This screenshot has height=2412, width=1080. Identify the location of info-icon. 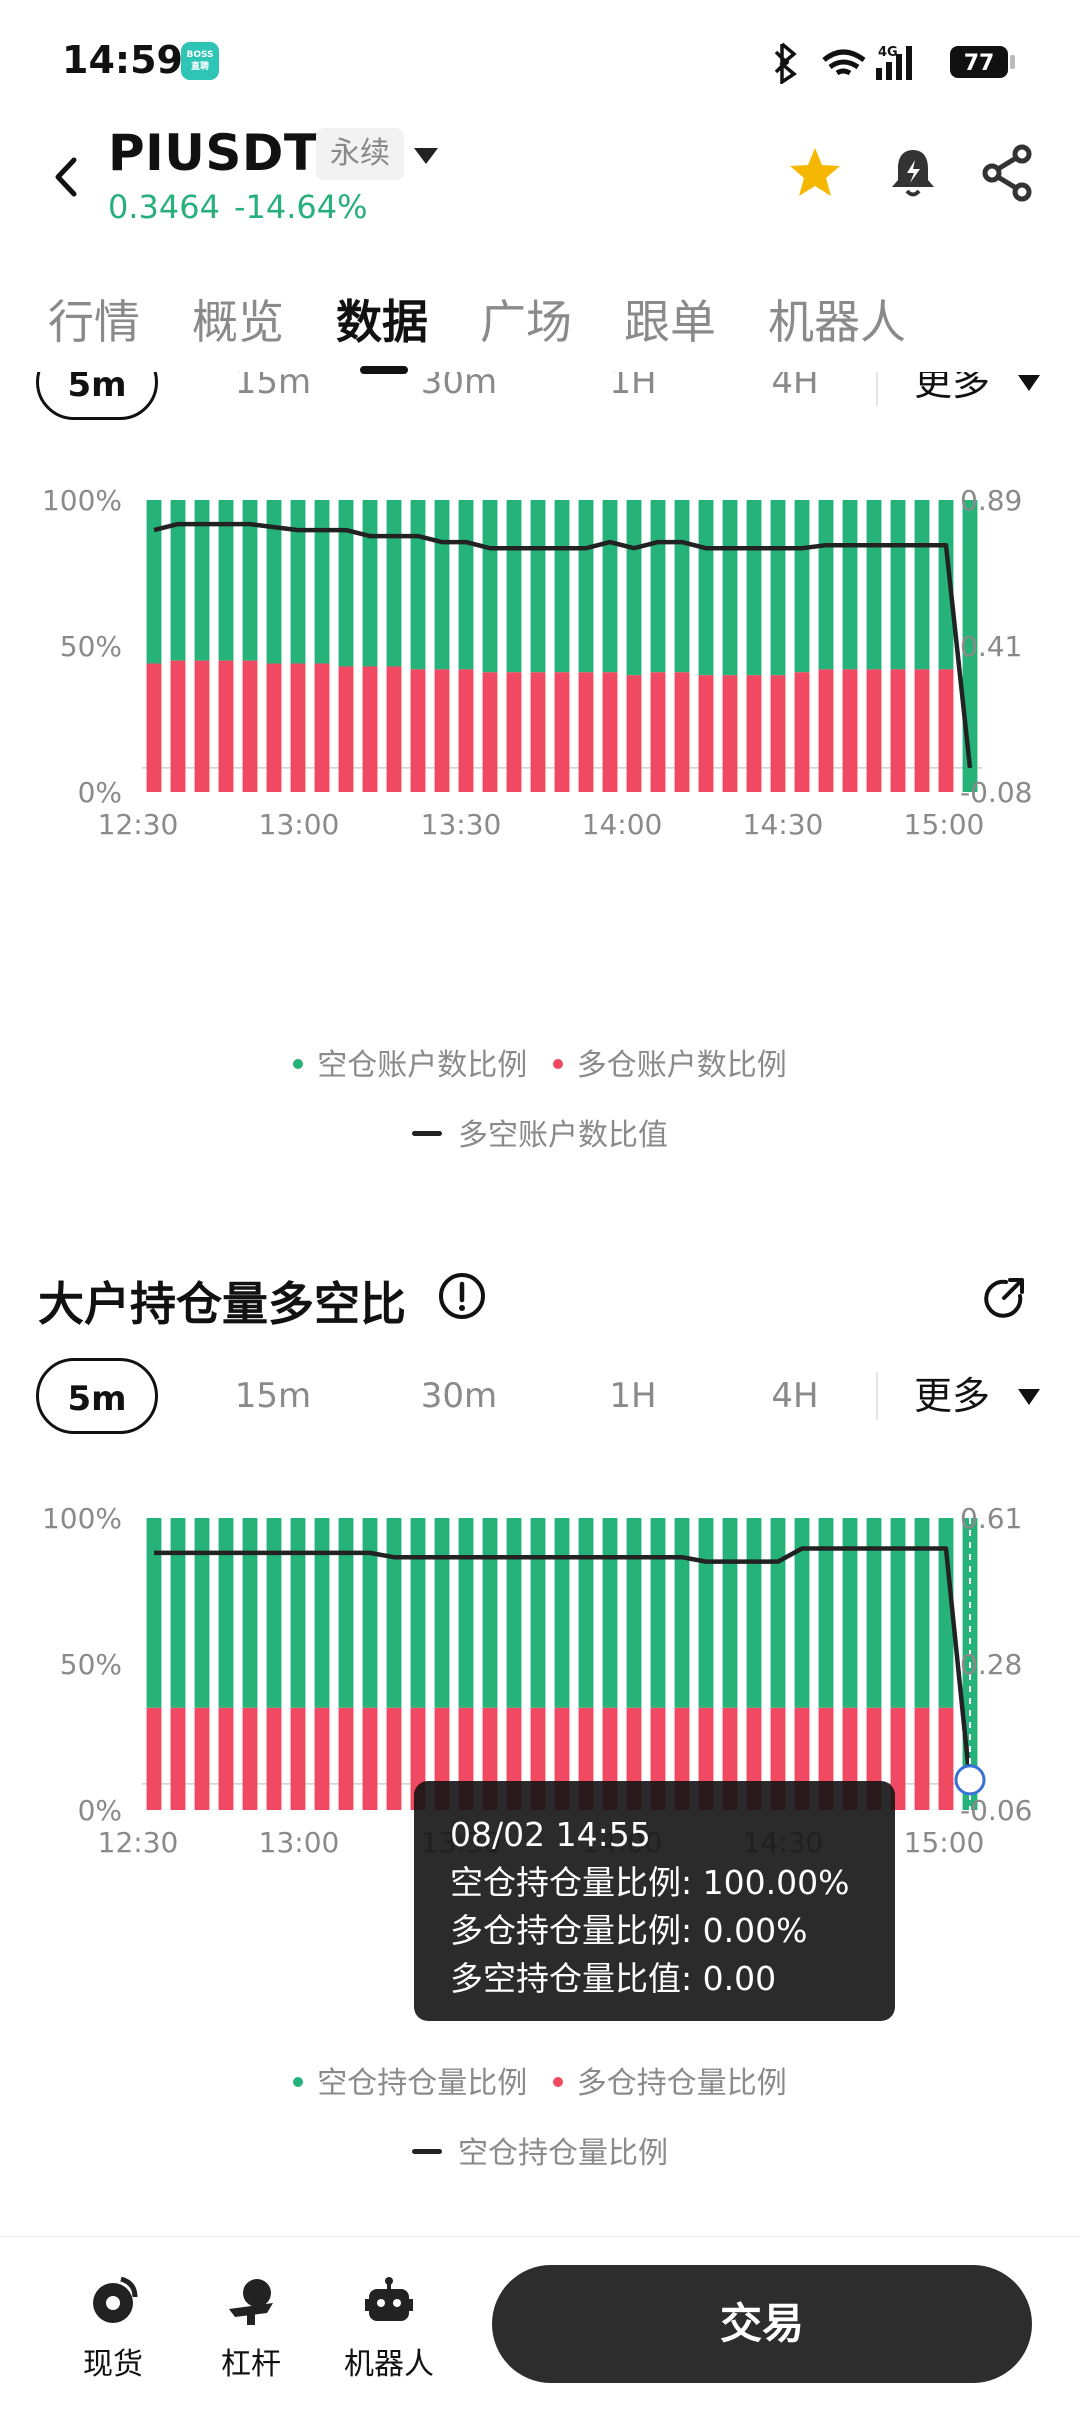
(462, 1296).